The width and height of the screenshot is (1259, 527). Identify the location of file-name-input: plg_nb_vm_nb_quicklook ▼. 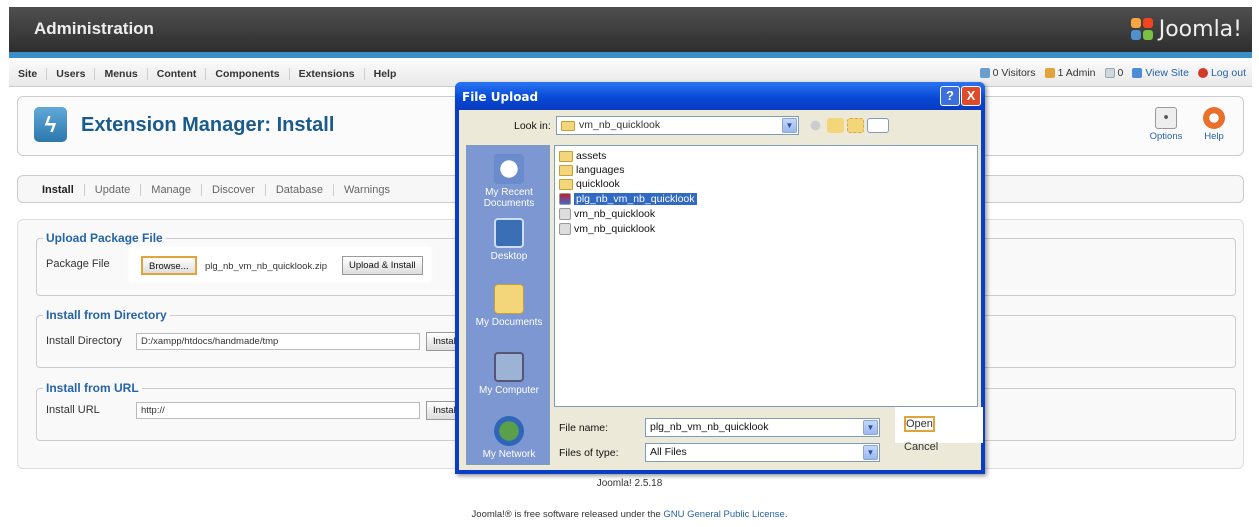
(762, 427).